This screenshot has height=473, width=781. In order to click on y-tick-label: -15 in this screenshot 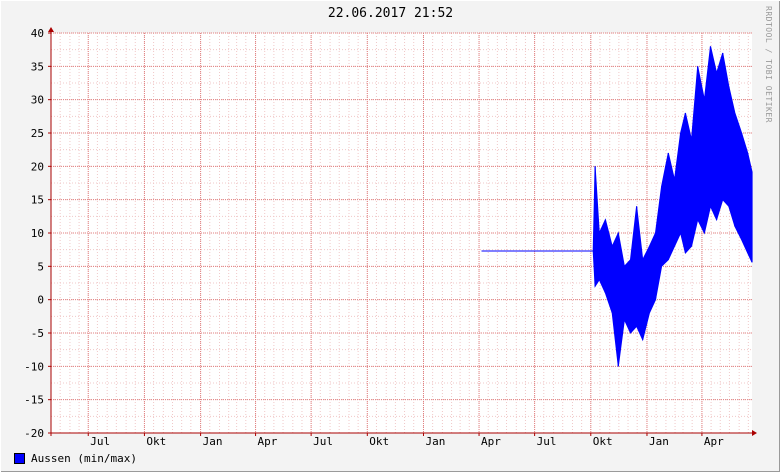, I will do `click(34, 400)`.